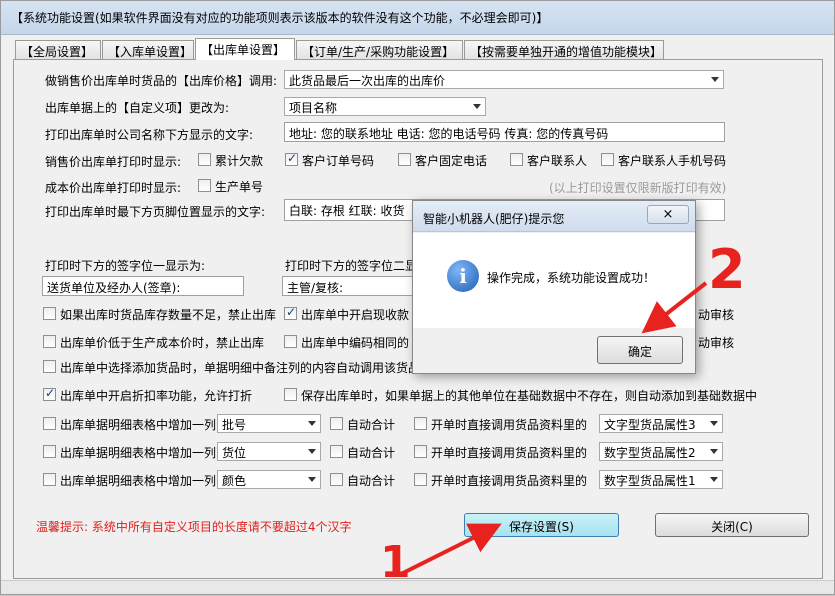 Image resolution: width=835 pixels, height=596 pixels. What do you see at coordinates (125, 266) in the screenshot?
I see `sign1-label: 打印时下方的签字位一显示为:` at bounding box center [125, 266].